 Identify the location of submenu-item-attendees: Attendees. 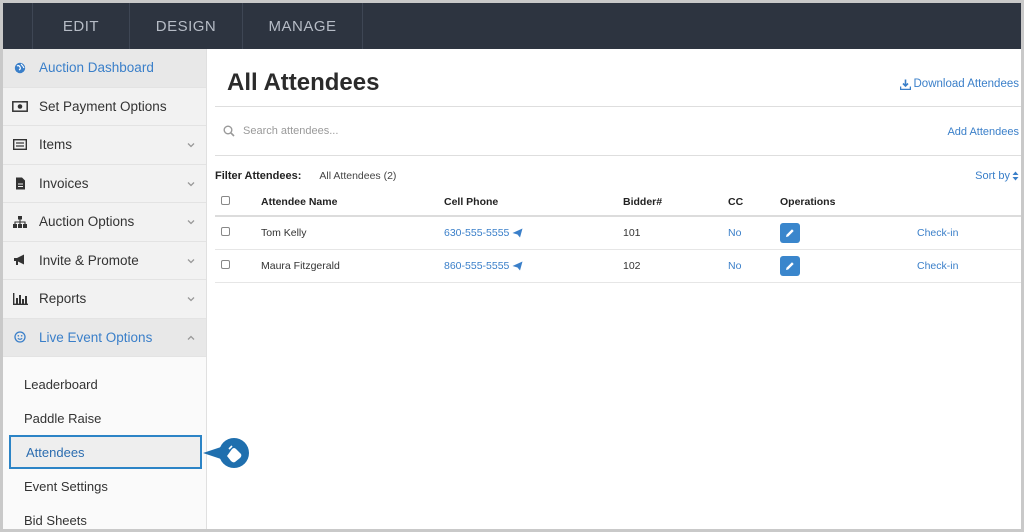
(105, 452).